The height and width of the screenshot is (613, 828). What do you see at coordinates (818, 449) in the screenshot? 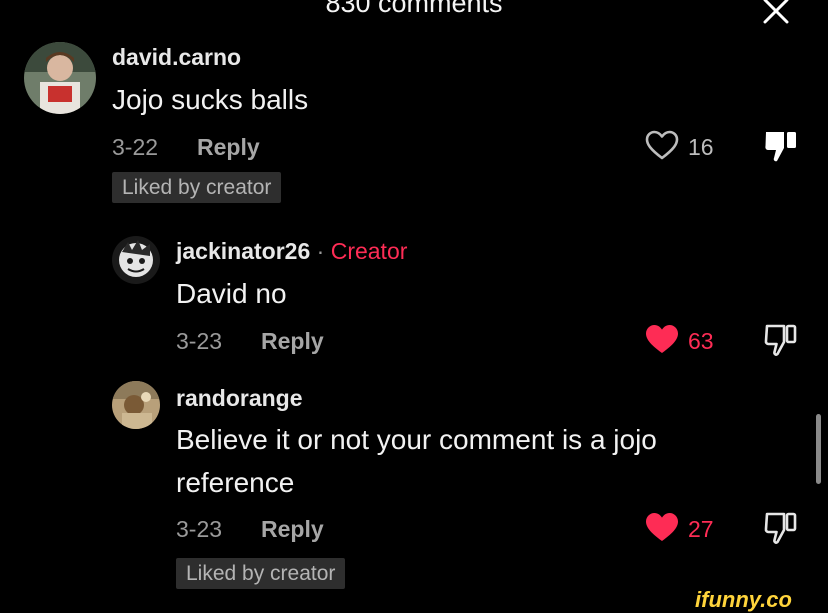
I see `scrollbar` at bounding box center [818, 449].